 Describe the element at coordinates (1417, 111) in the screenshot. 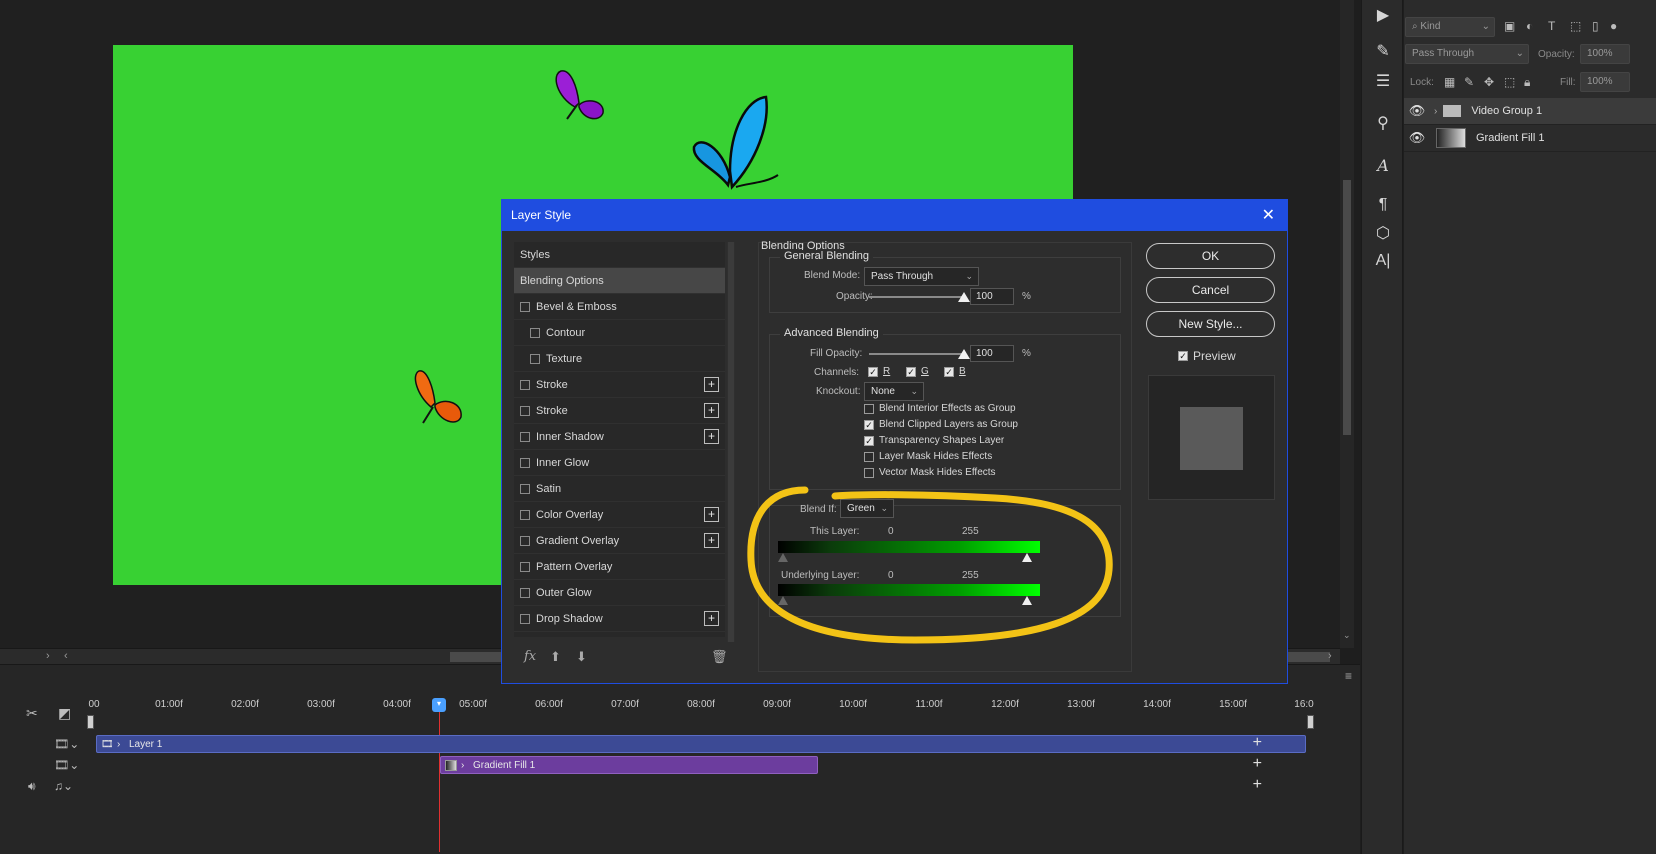

I see `visibility-eye-icon: 👁︎` at that location.